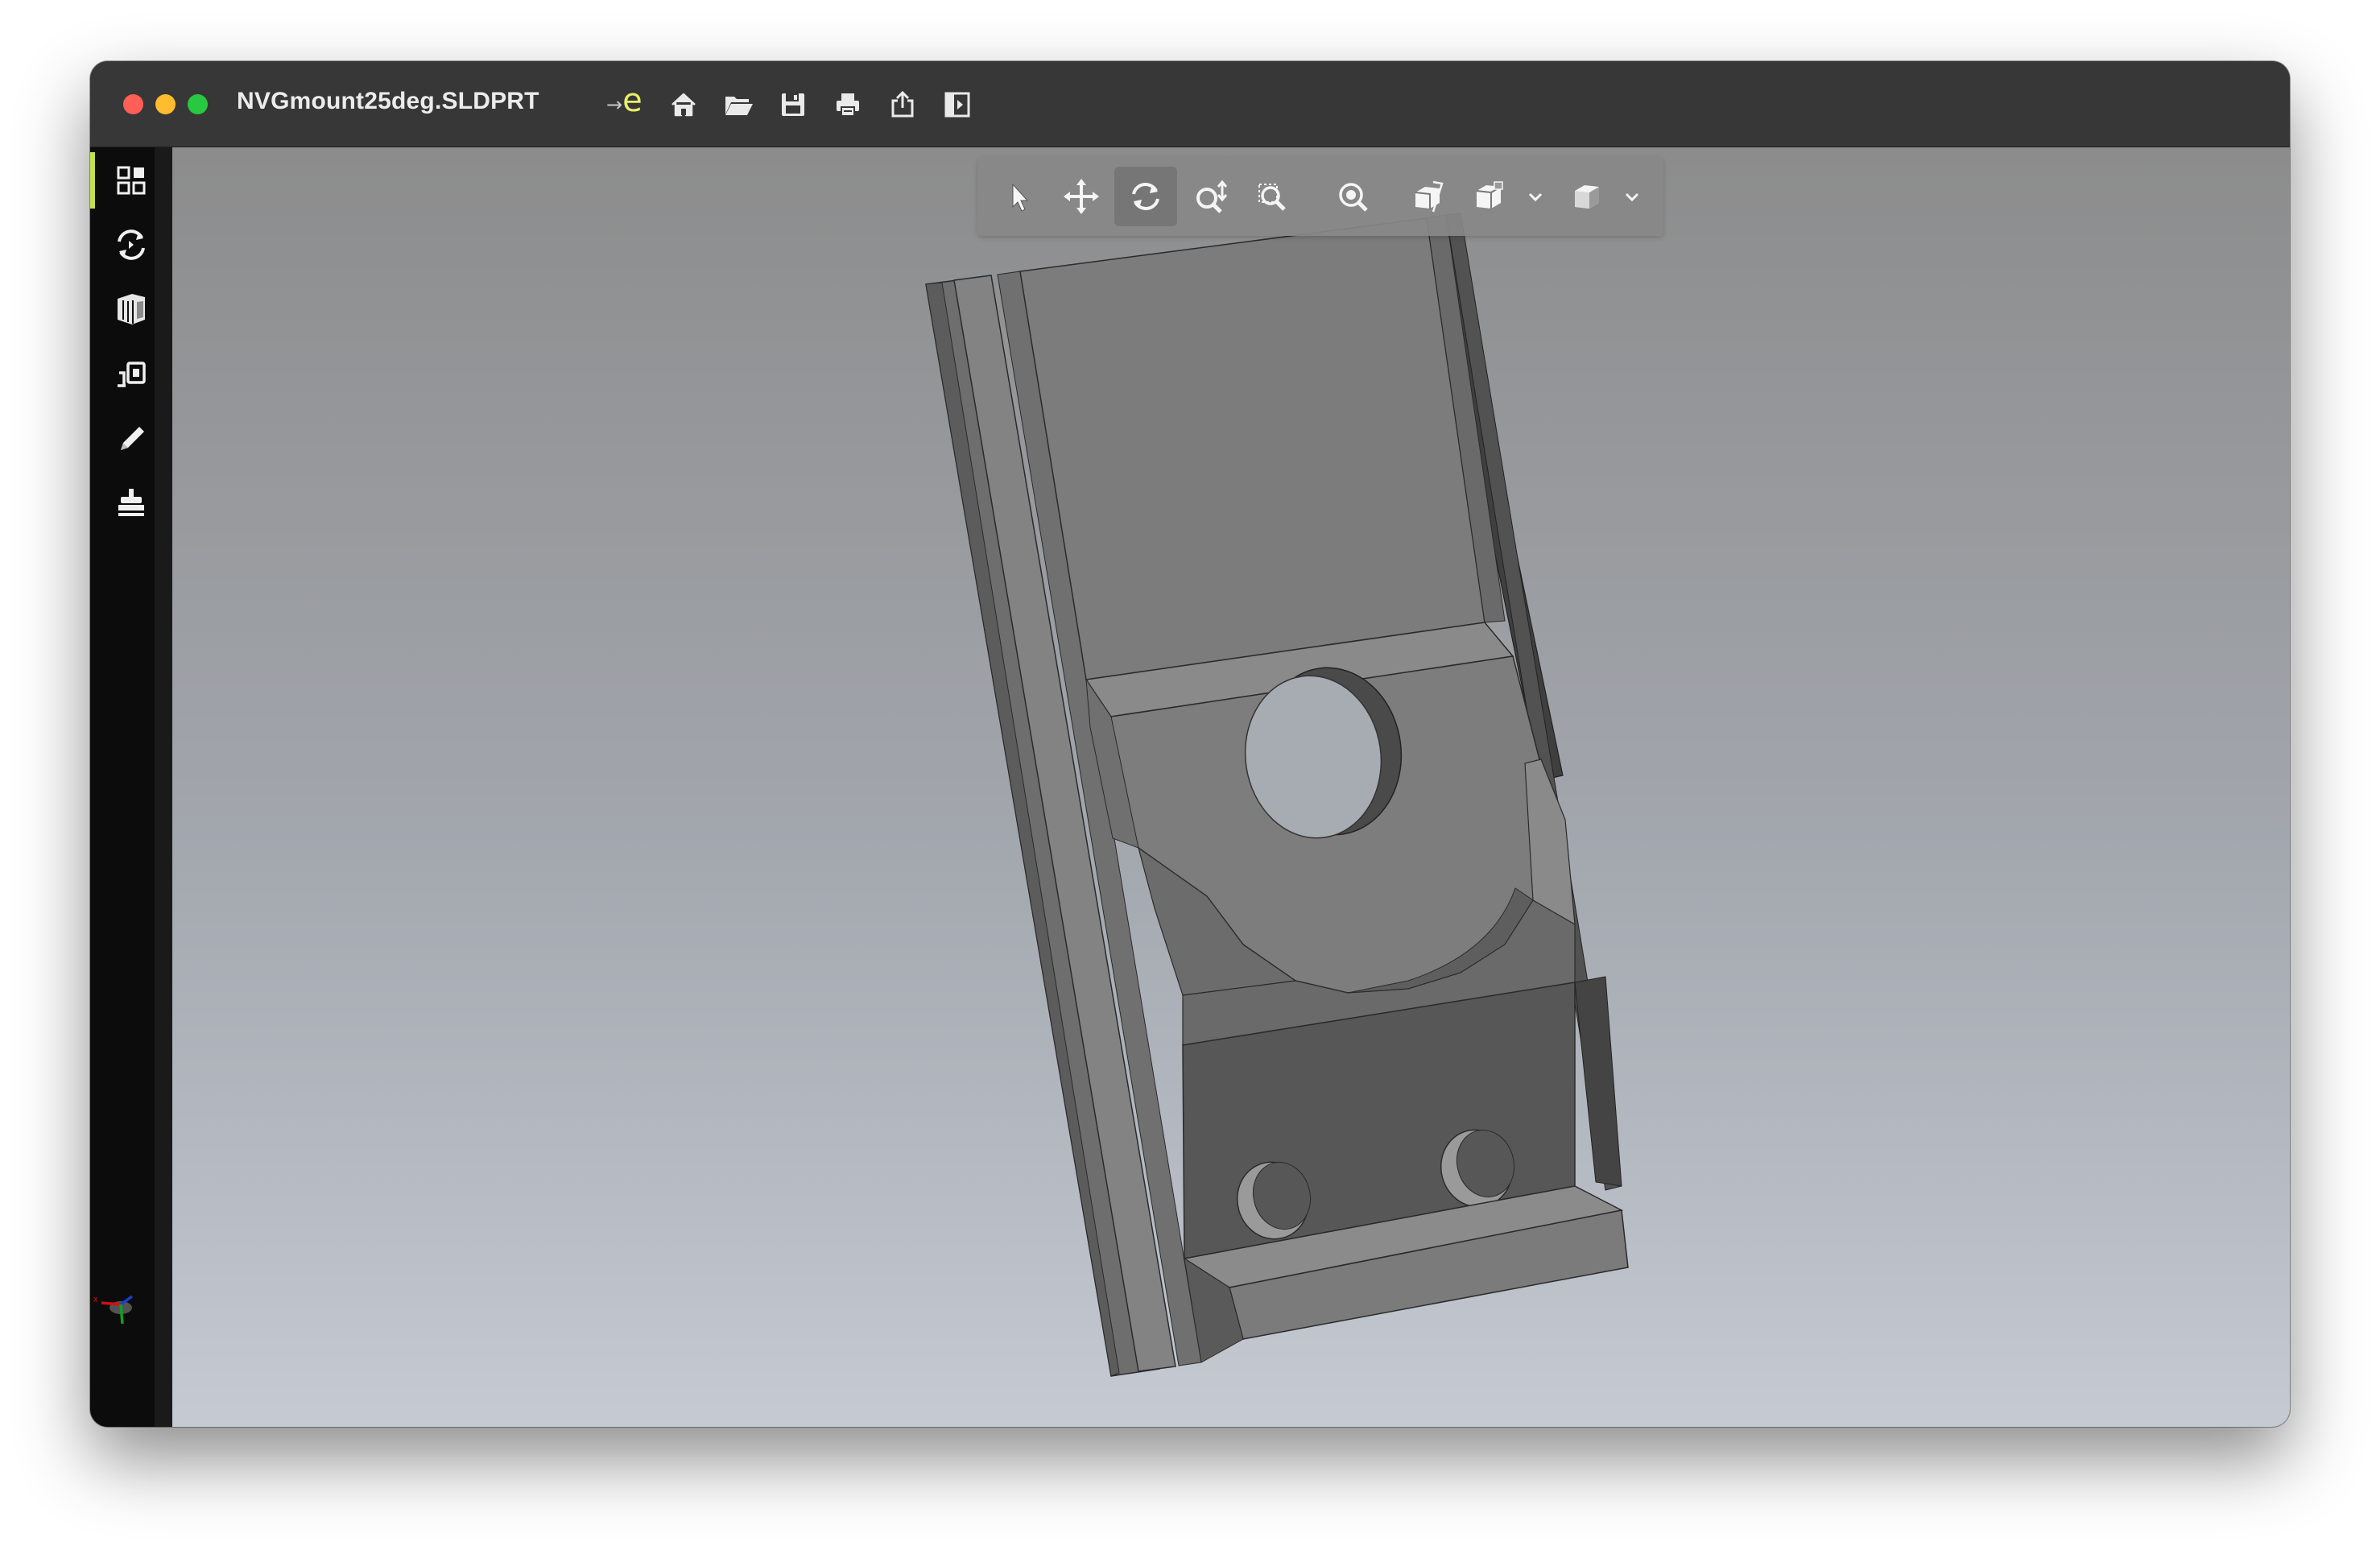  I want to click on display-style-button, so click(1587, 196).